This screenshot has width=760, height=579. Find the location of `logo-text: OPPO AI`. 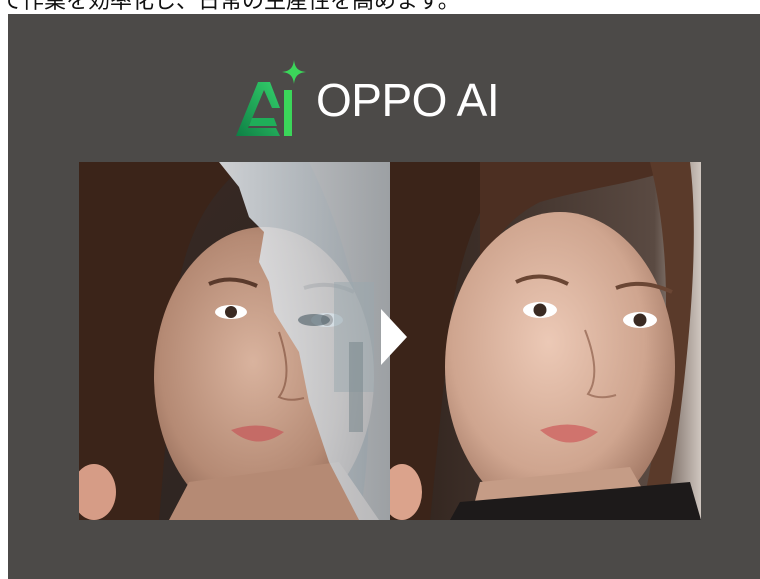

logo-text: OPPO AI is located at coordinates (408, 100).